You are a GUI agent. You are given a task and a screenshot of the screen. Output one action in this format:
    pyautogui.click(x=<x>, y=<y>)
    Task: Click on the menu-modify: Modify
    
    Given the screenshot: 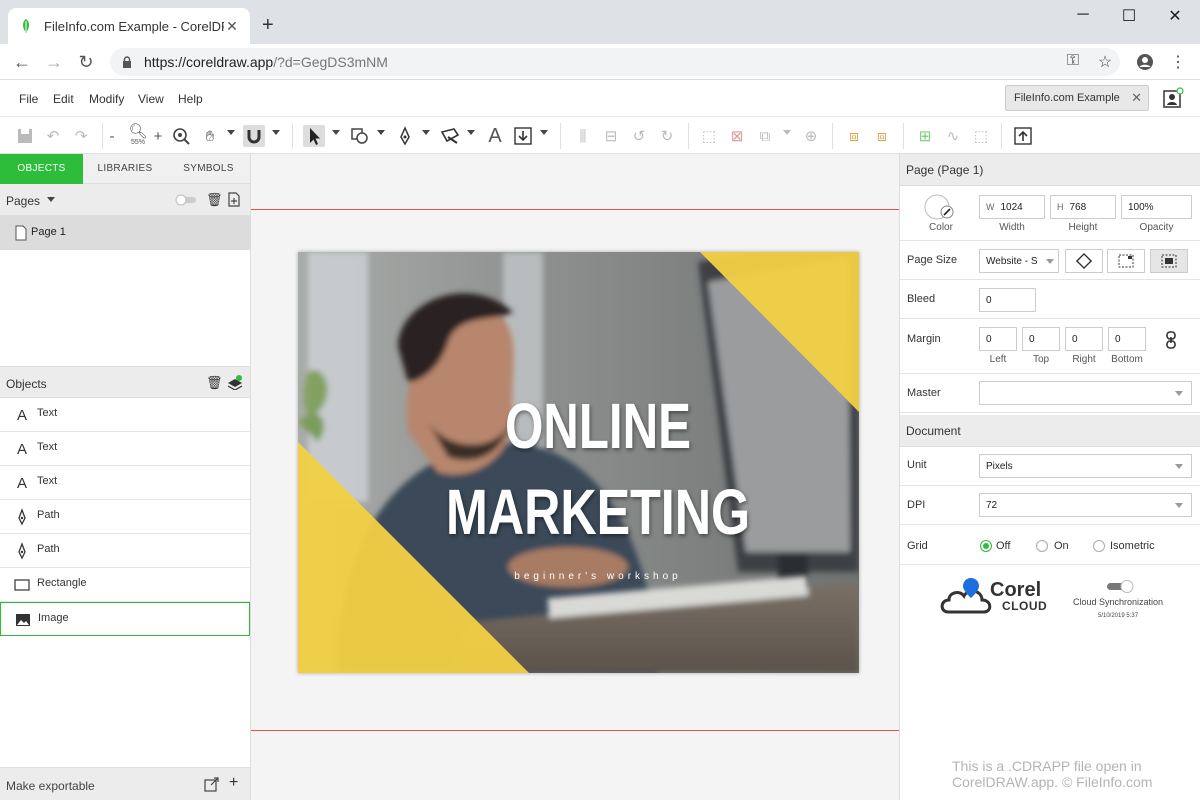 What is the action you would take?
    pyautogui.click(x=106, y=99)
    